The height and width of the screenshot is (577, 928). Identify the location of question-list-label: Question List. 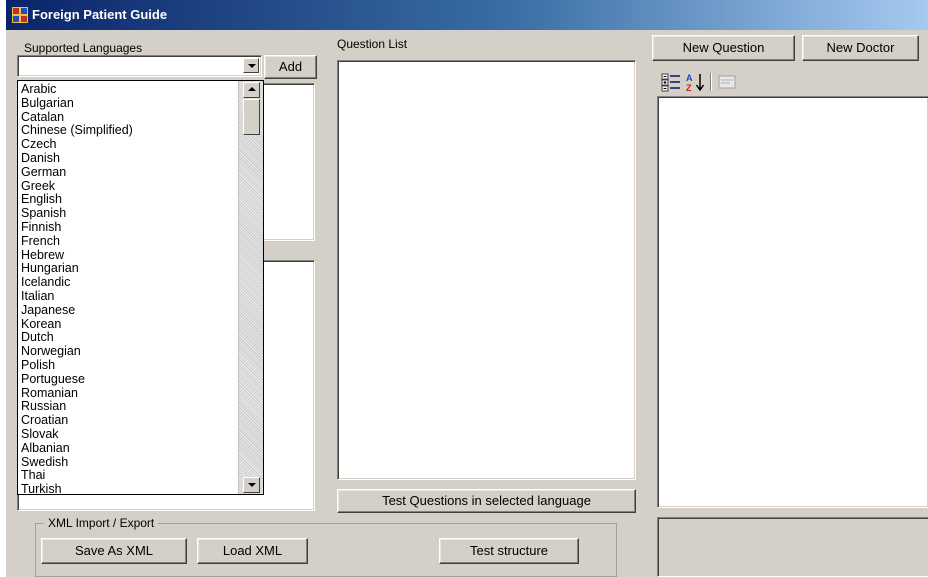
(372, 44).